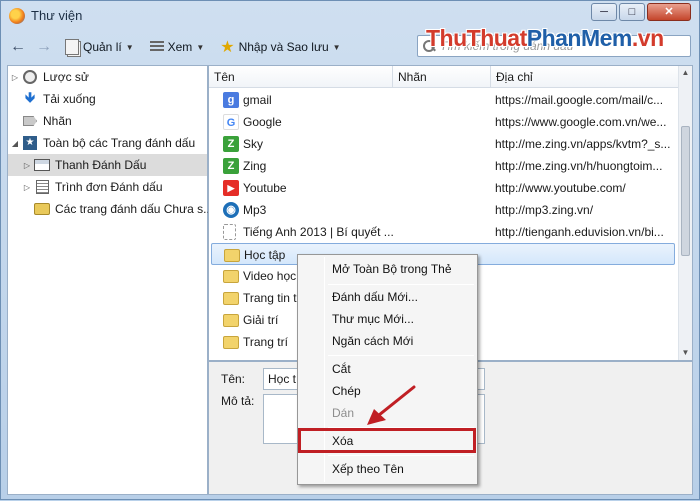 The width and height of the screenshot is (700, 501). I want to click on menu-item-open-all-in-tabs: Mở Toàn Bộ trong Thẻ, so click(387, 269).